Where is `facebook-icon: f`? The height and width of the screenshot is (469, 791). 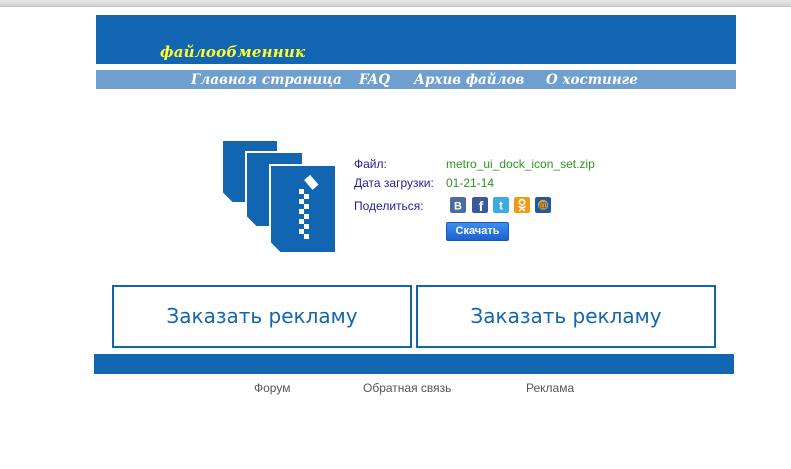 facebook-icon: f is located at coordinates (480, 205).